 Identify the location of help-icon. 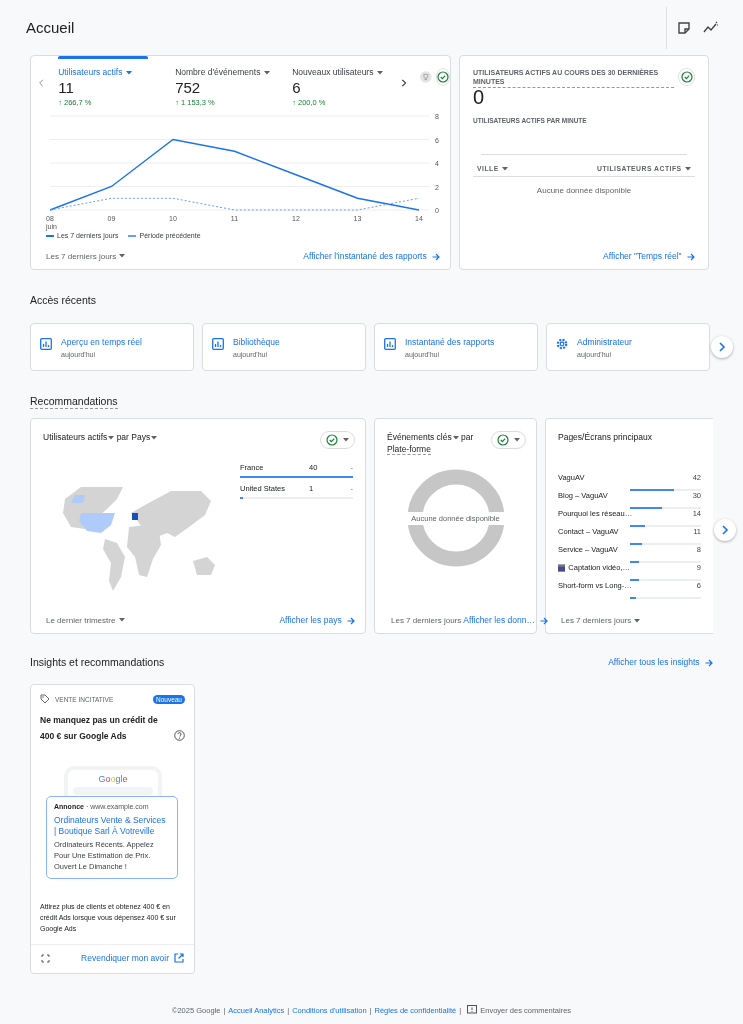
(179, 735).